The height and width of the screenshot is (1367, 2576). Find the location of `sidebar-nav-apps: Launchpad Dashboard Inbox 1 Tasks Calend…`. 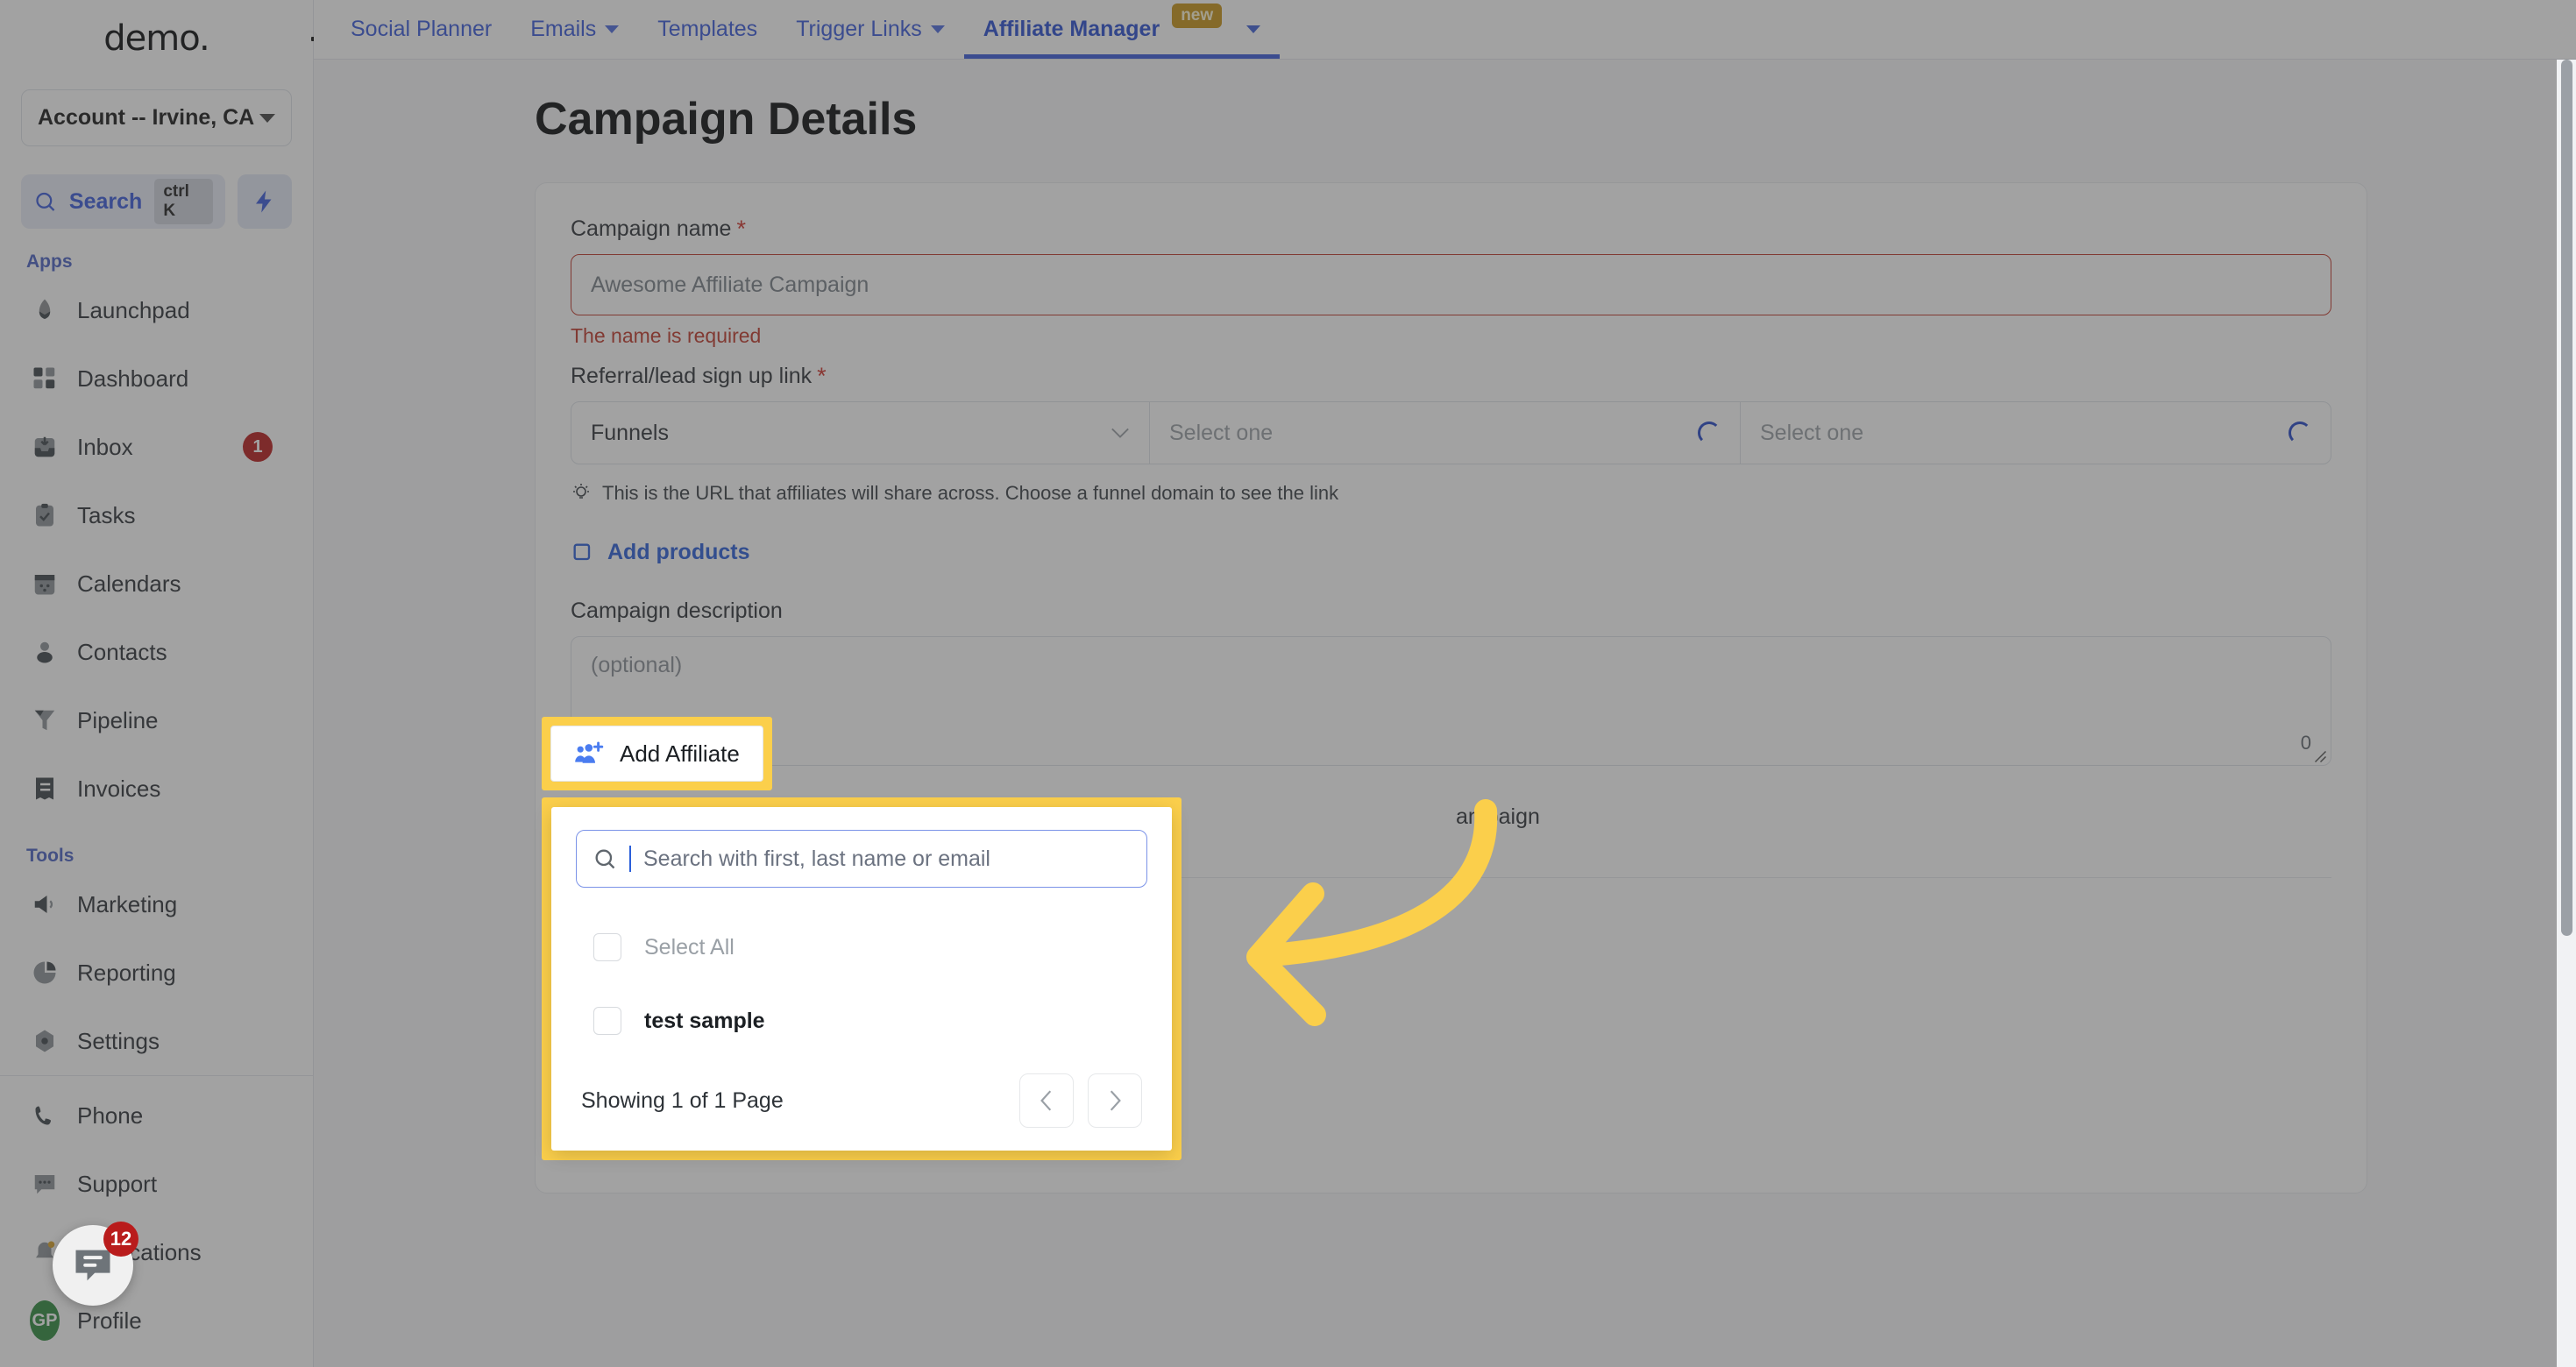

sidebar-nav-apps: Launchpad Dashboard Inbox 1 Tasks Calend… is located at coordinates (156, 549).